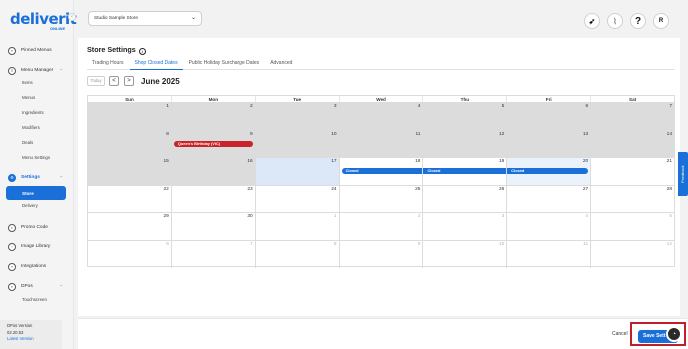  I want to click on help-icon: ?, so click(638, 21).